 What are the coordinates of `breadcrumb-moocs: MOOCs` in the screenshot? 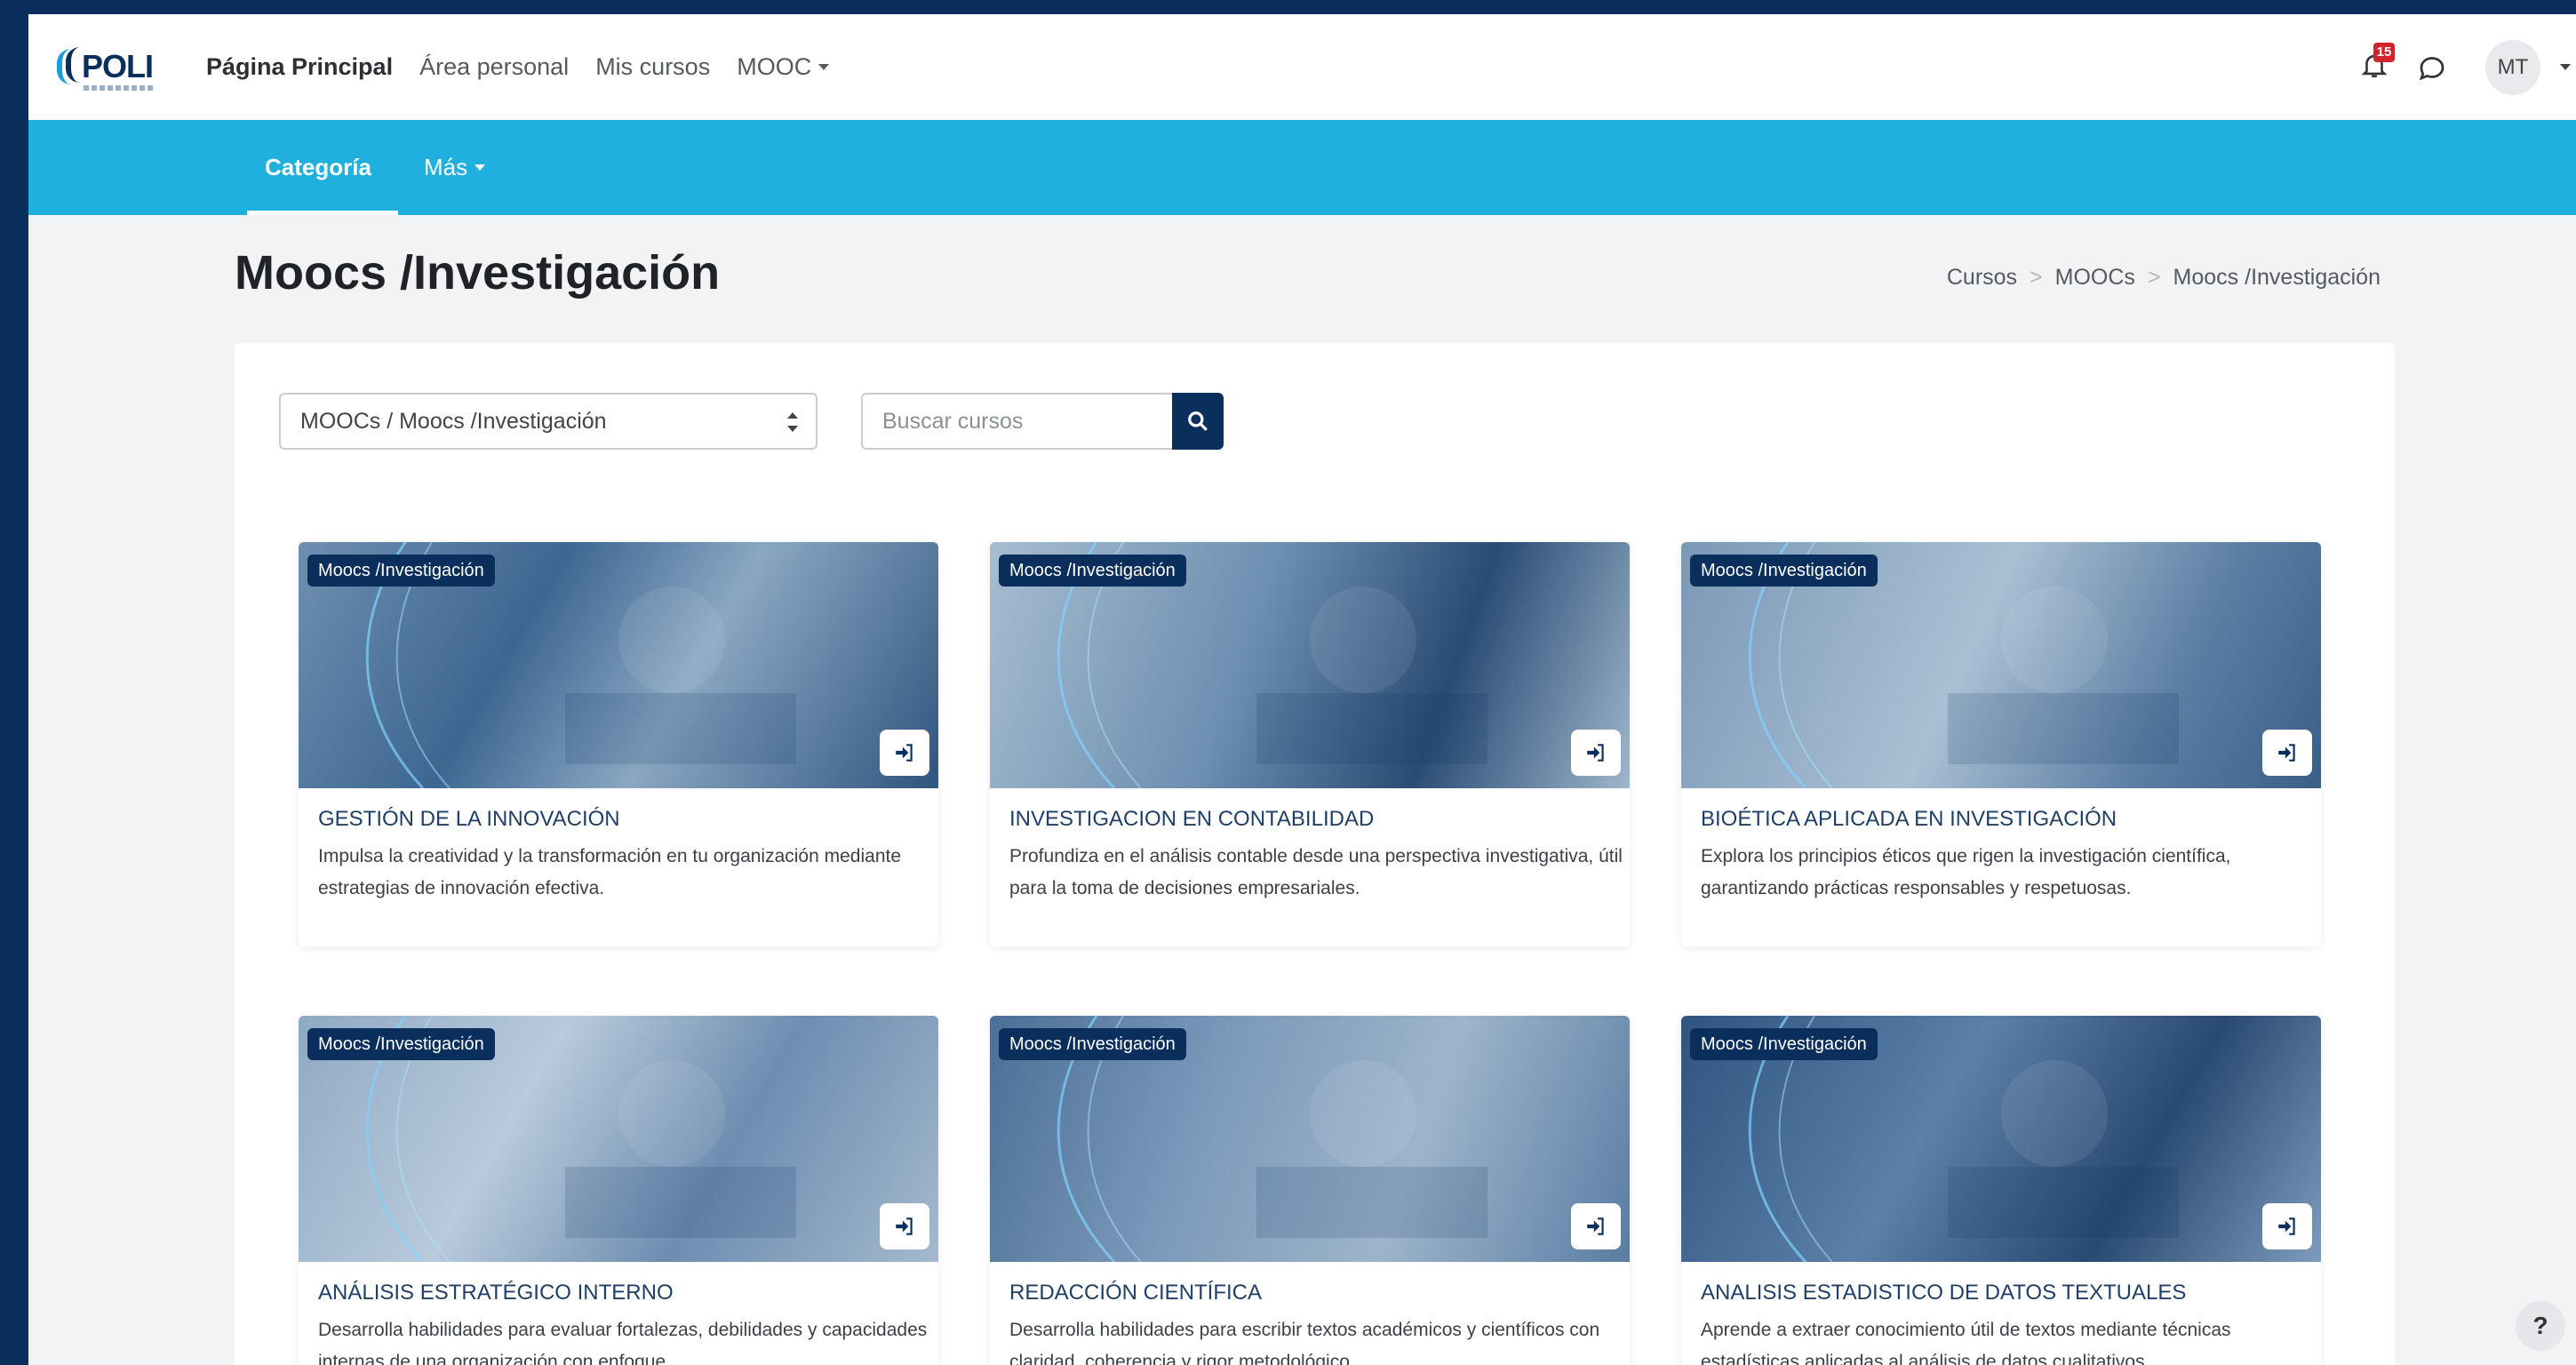 It's located at (2095, 278).